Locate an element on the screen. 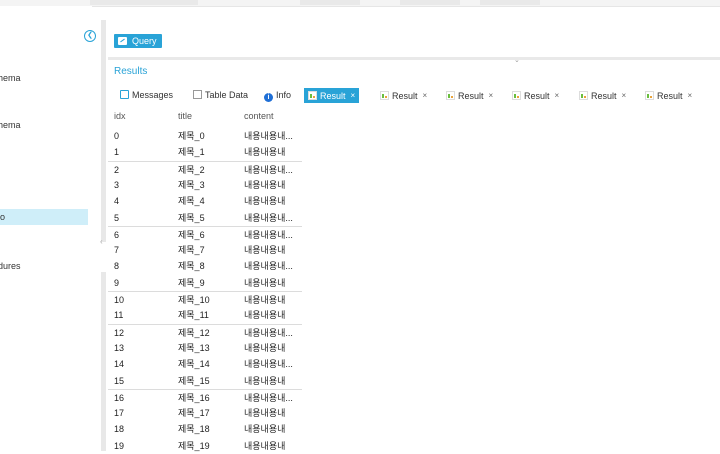 This screenshot has height=454, width=720. column-header-content: content is located at coordinates (259, 116).